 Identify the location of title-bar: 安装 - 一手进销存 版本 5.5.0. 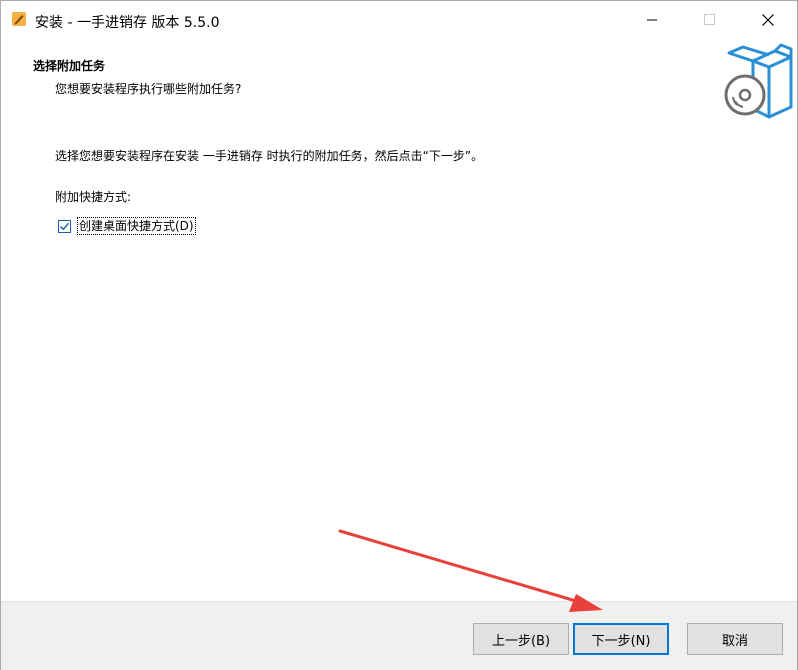
(399, 20).